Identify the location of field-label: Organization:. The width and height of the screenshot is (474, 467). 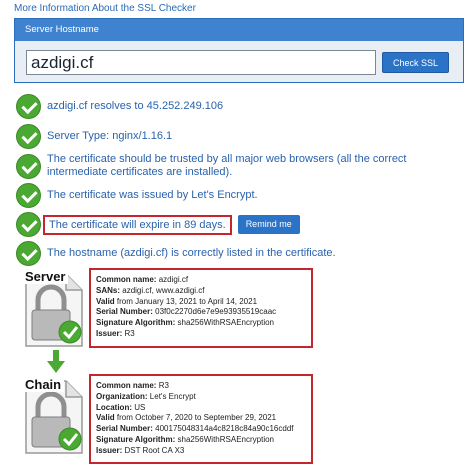
(122, 396).